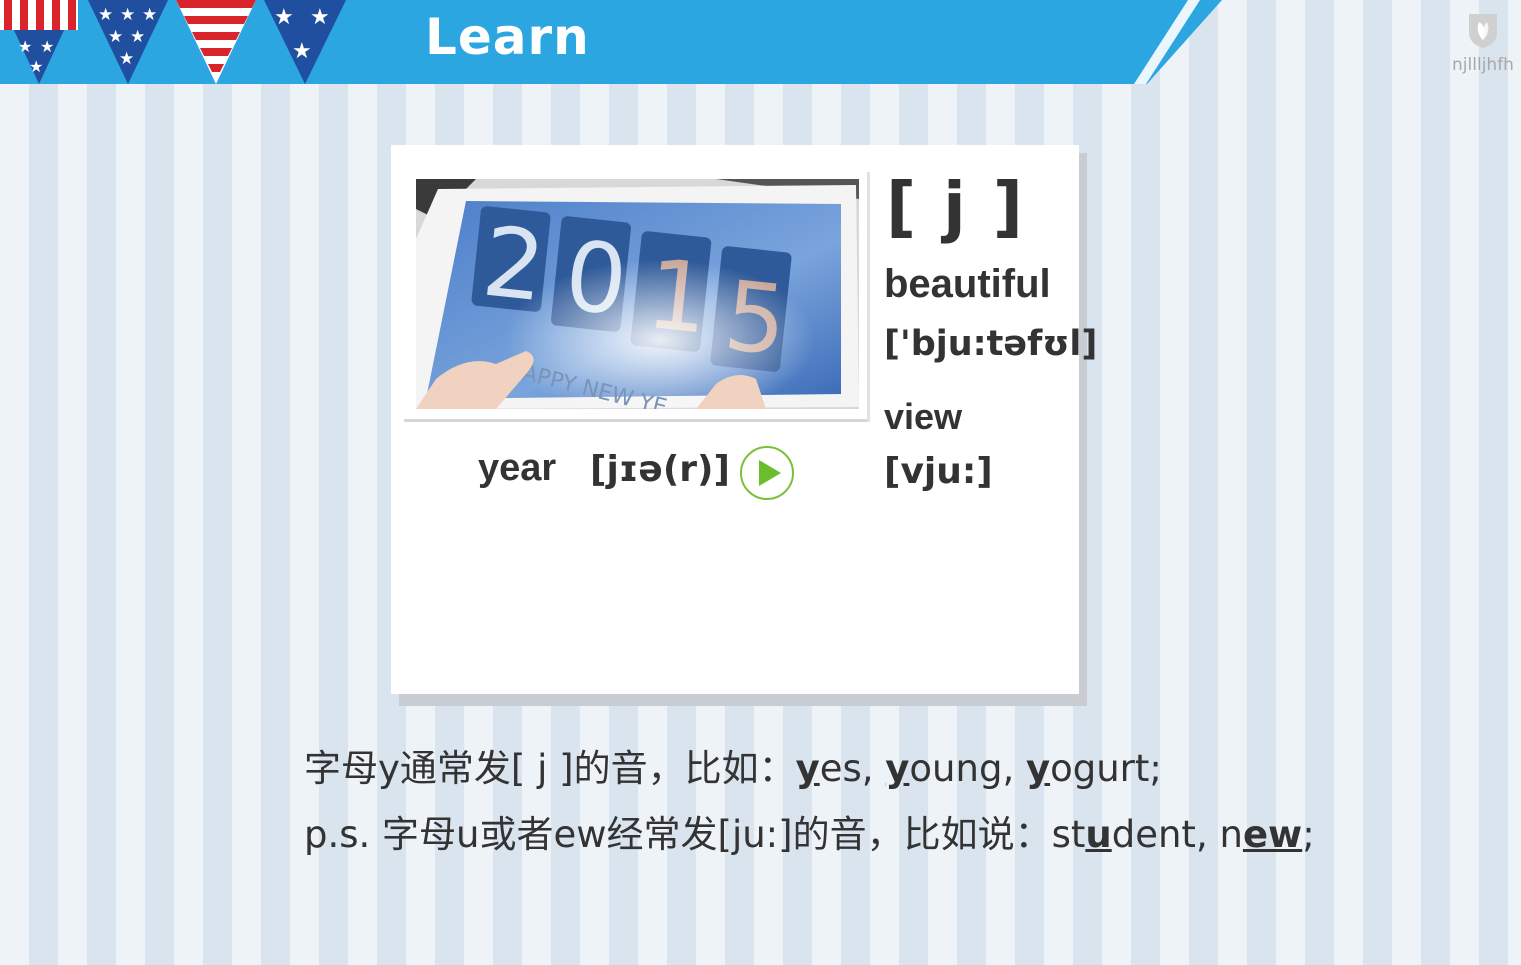  I want to click on rule-note: 字母y通常发[ j ]的音，比如：yes, young, yogurt;, so click(733, 765).